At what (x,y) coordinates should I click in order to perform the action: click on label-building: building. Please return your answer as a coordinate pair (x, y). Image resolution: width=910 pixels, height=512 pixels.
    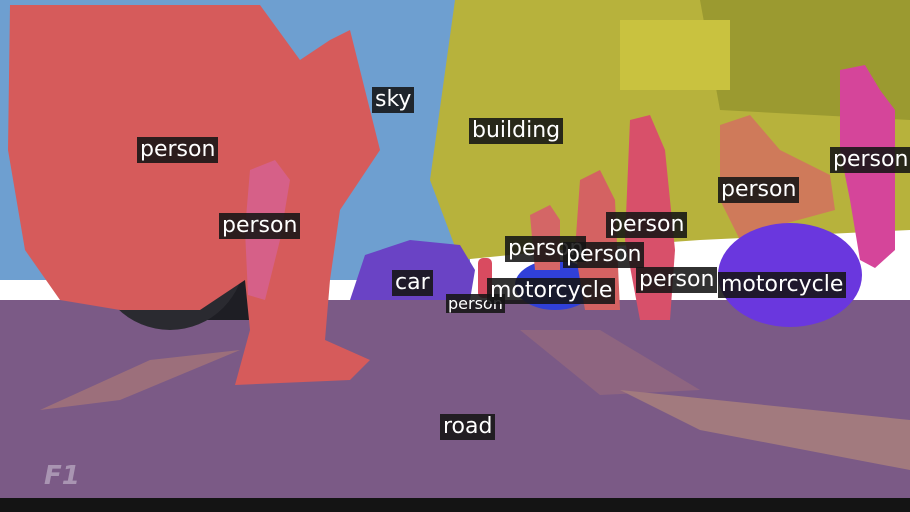
    Looking at the image, I should click on (516, 131).